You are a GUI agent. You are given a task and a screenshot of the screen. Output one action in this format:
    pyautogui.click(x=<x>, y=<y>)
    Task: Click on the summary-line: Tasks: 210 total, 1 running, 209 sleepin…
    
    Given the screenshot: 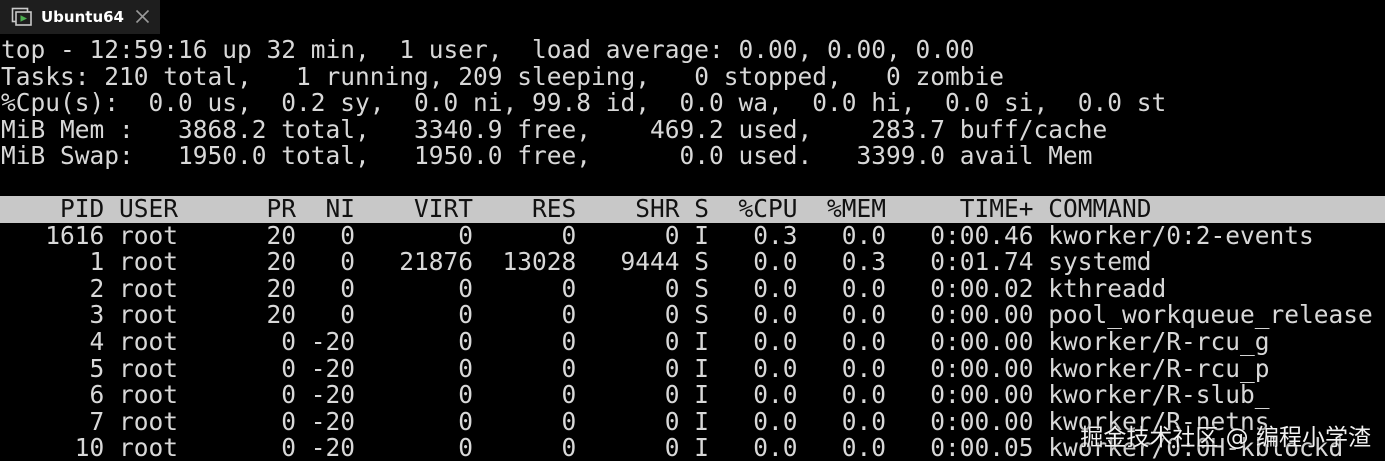 What is the action you would take?
    pyautogui.click(x=503, y=76)
    